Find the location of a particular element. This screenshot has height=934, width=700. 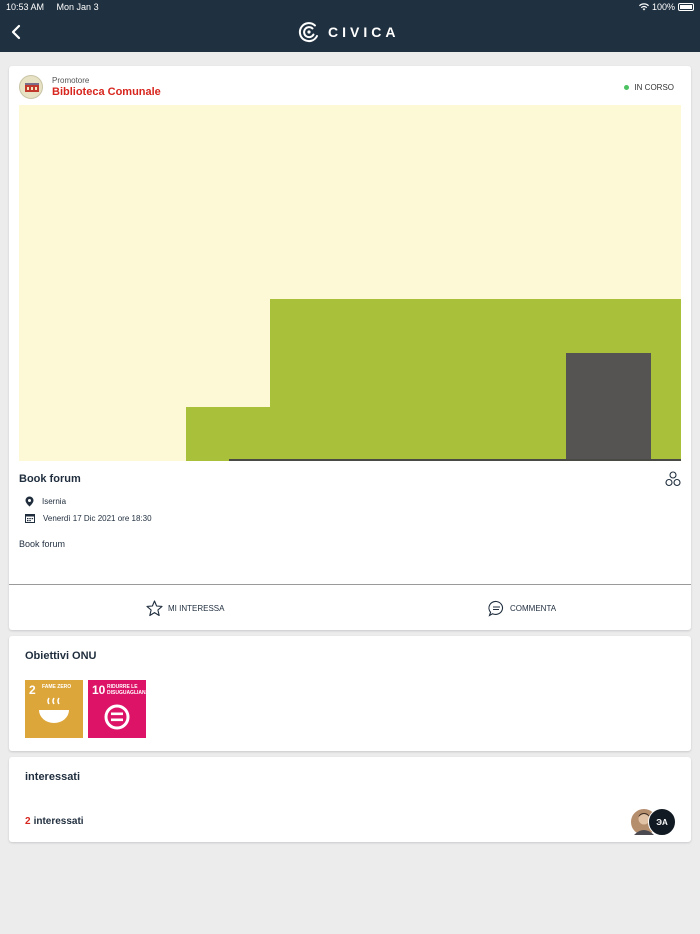

interested-button: MI INTERESSA is located at coordinates (185, 608).